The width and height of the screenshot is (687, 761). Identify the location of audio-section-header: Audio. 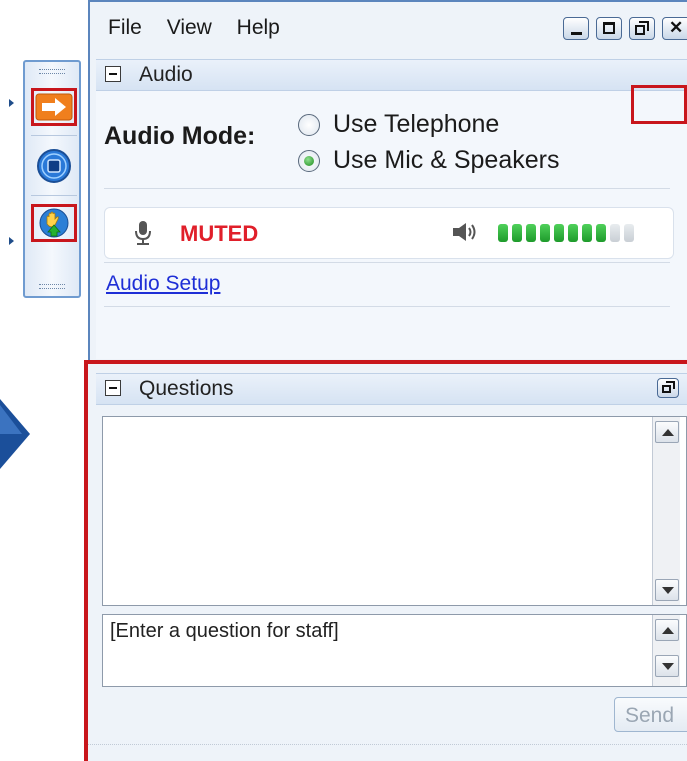
(391, 75).